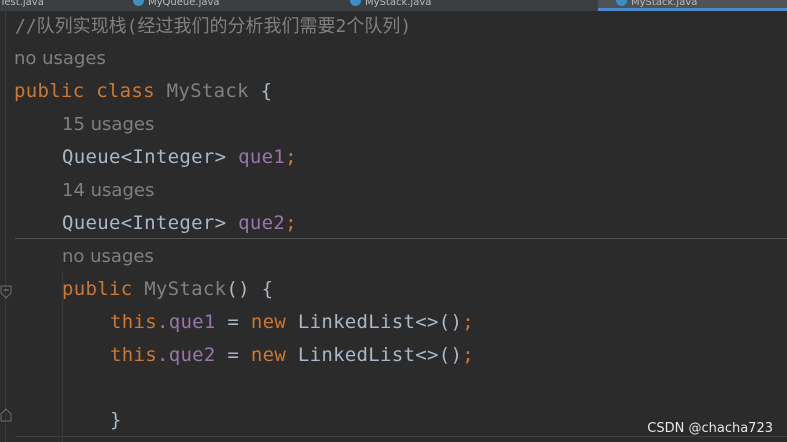 This screenshot has height=442, width=787. I want to click on close-brace: }, so click(116, 420).